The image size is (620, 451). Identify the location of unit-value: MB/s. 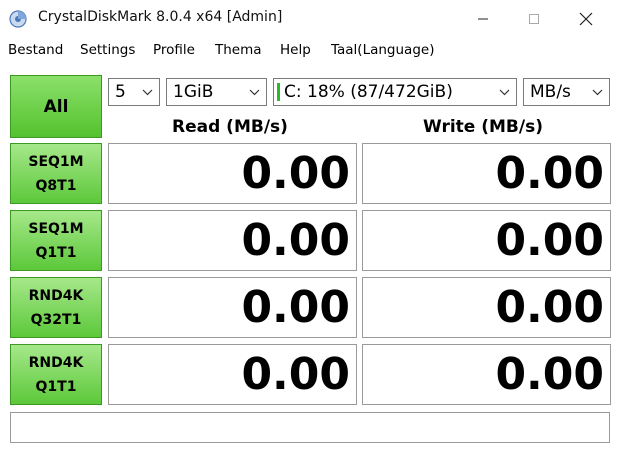
(550, 92).